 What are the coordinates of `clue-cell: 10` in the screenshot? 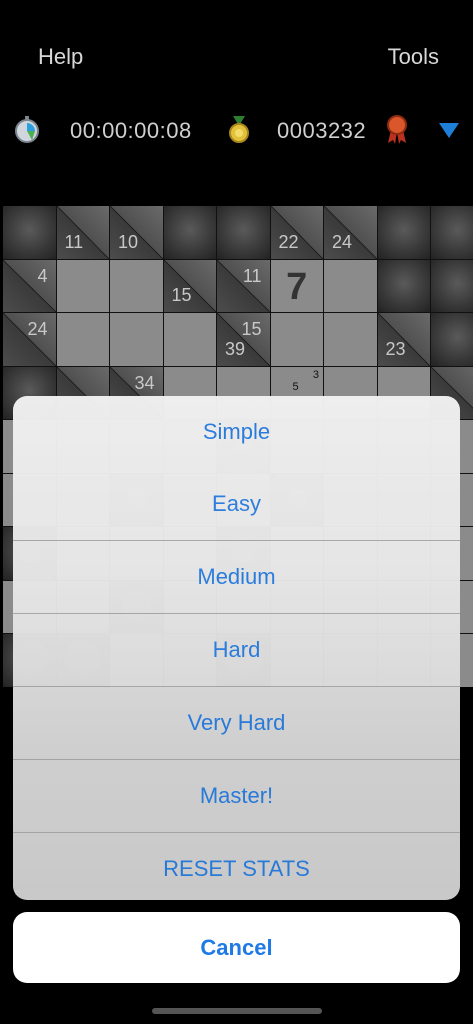 It's located at (136, 232).